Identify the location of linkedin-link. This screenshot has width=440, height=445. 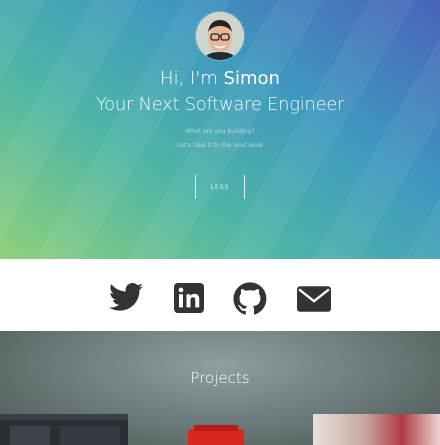
(189, 300).